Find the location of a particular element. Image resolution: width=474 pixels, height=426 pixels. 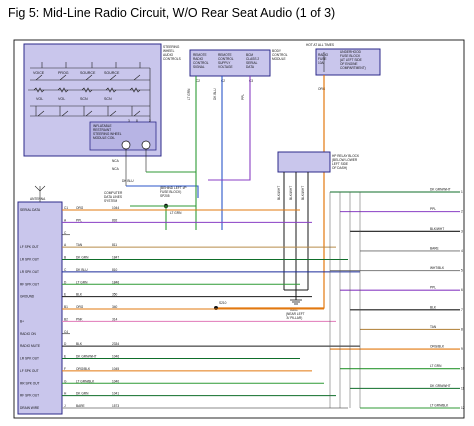

radio-row-wire: TAN is located at coordinates (79, 245).